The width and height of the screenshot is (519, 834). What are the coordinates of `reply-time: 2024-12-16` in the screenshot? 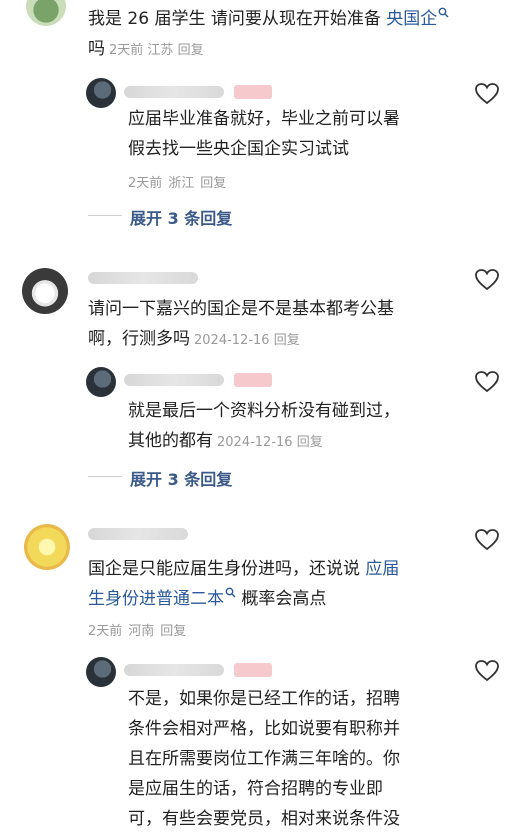 It's located at (255, 442).